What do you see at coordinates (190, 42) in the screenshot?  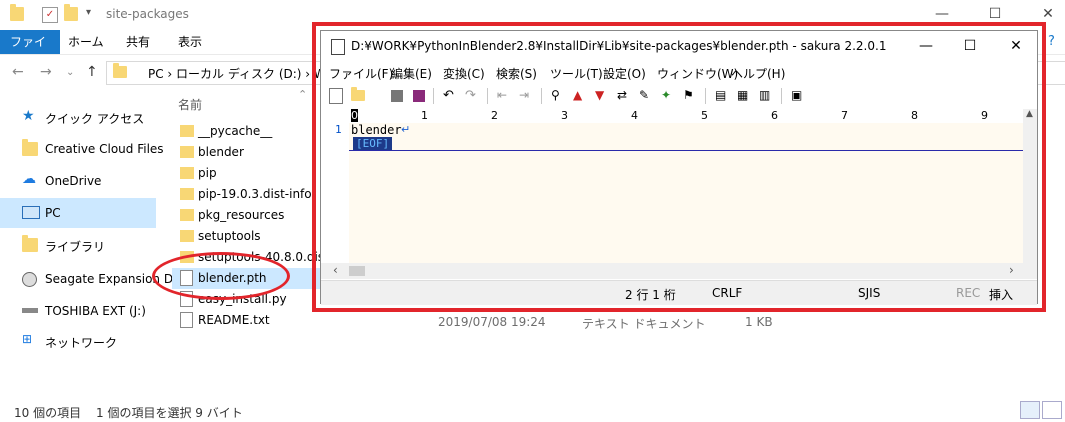 I see `tab-view: 表示` at bounding box center [190, 42].